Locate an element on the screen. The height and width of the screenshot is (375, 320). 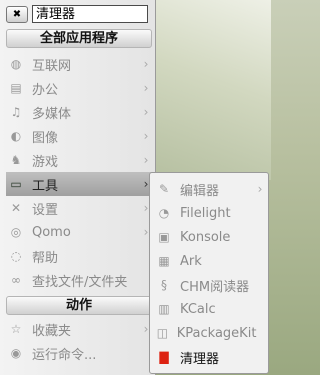
terminal-icon: ▭ is located at coordinates (16, 184).